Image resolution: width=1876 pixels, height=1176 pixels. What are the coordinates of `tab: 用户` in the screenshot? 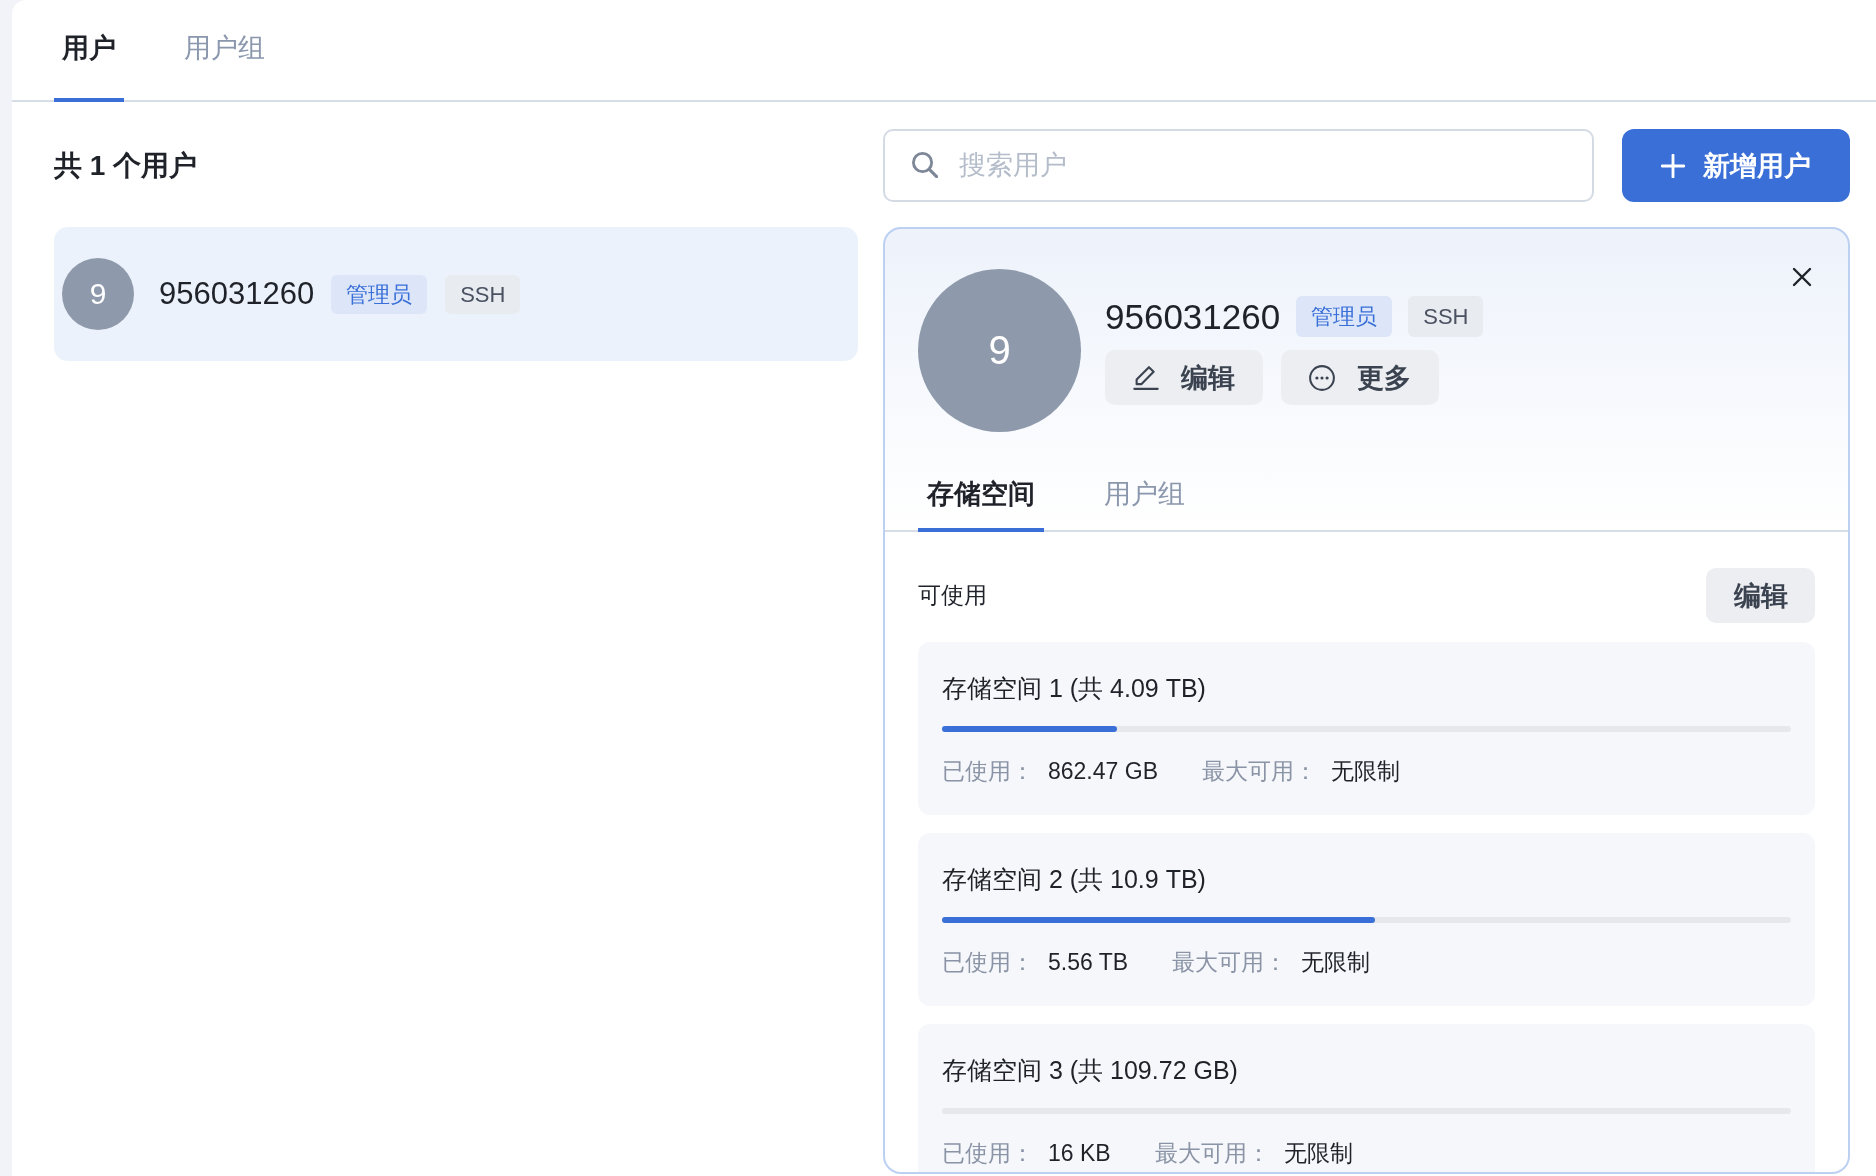 It's located at (89, 51).